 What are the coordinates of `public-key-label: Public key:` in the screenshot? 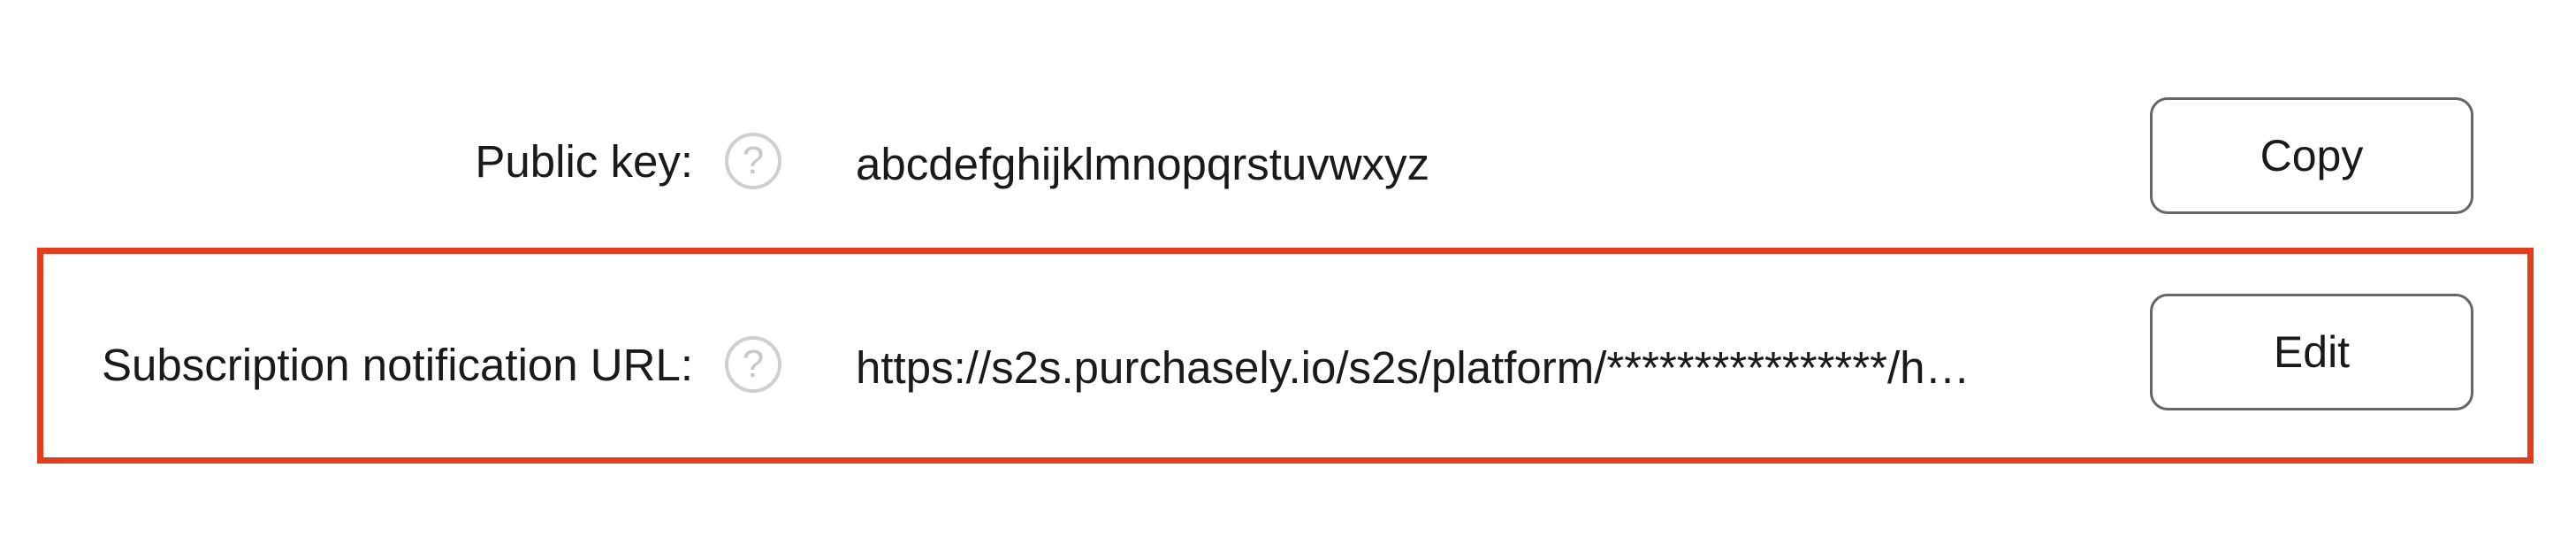 It's located at (584, 161).